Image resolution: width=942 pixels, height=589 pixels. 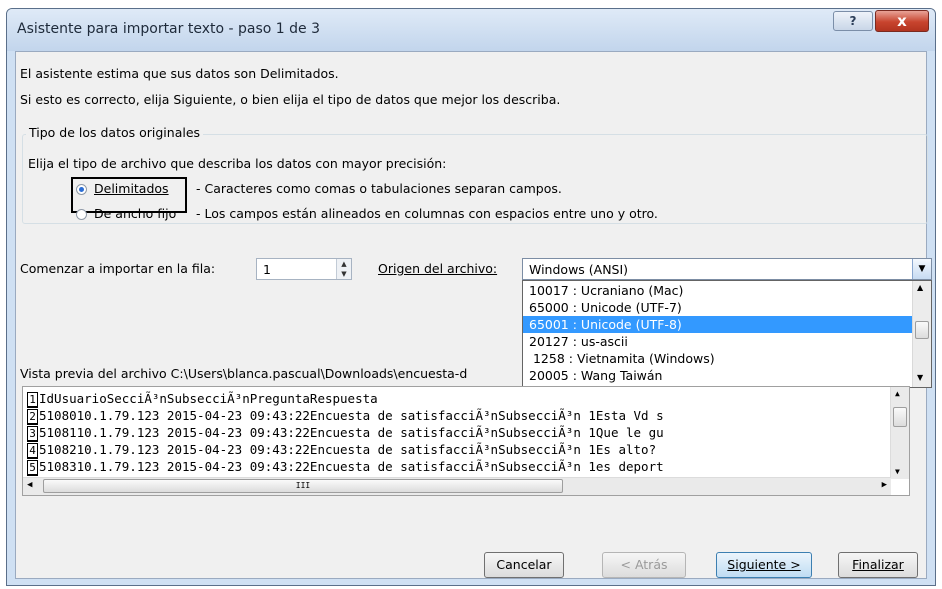 I want to click on help-button: ?, so click(x=853, y=21).